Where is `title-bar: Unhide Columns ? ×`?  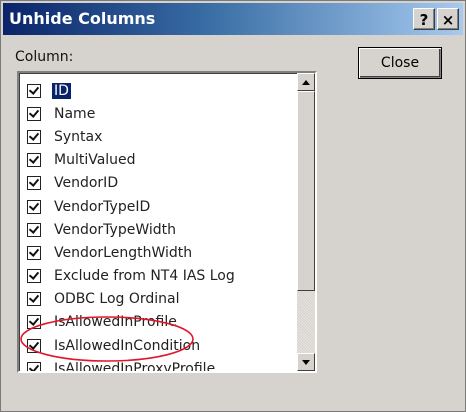 title-bar: Unhide Columns ? × is located at coordinates (233, 19).